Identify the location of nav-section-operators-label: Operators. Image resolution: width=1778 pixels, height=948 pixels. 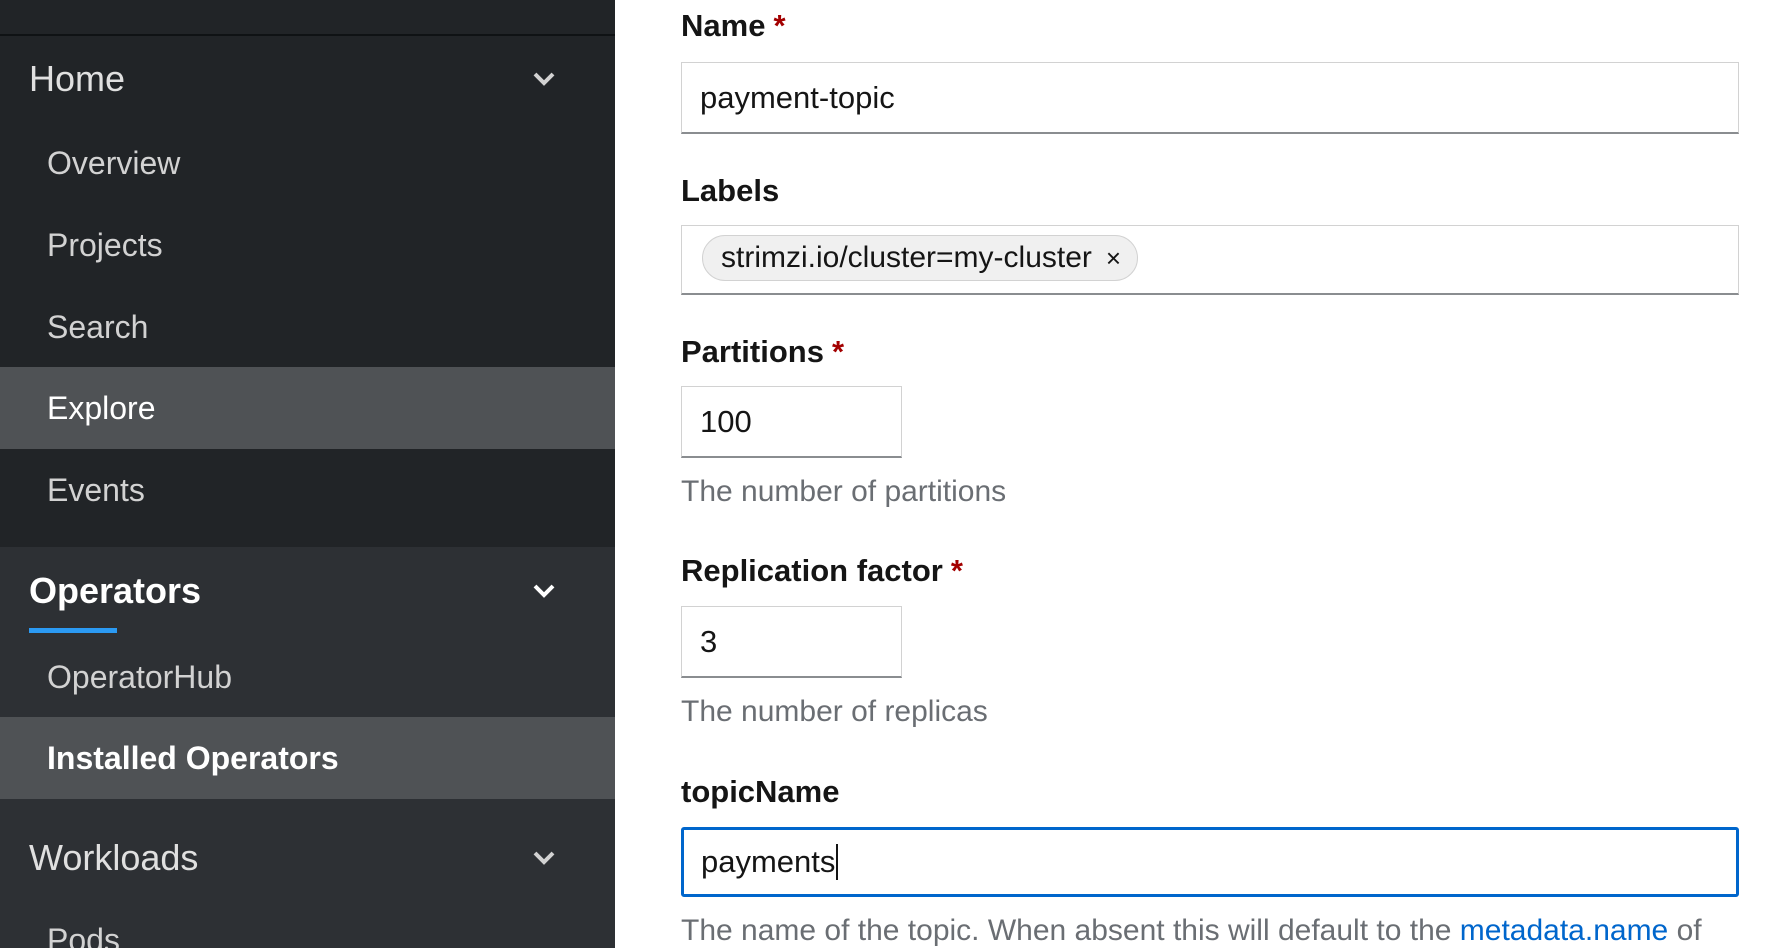
(115, 590).